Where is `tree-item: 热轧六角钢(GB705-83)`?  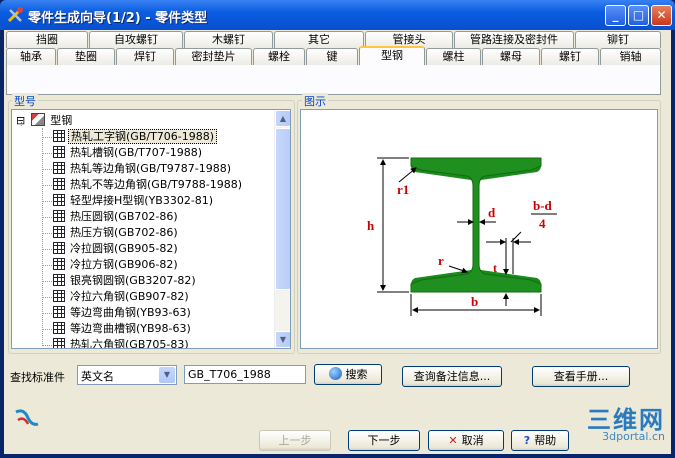
tree-item: 热轧六角钢(GB705-83) is located at coordinates (122, 343).